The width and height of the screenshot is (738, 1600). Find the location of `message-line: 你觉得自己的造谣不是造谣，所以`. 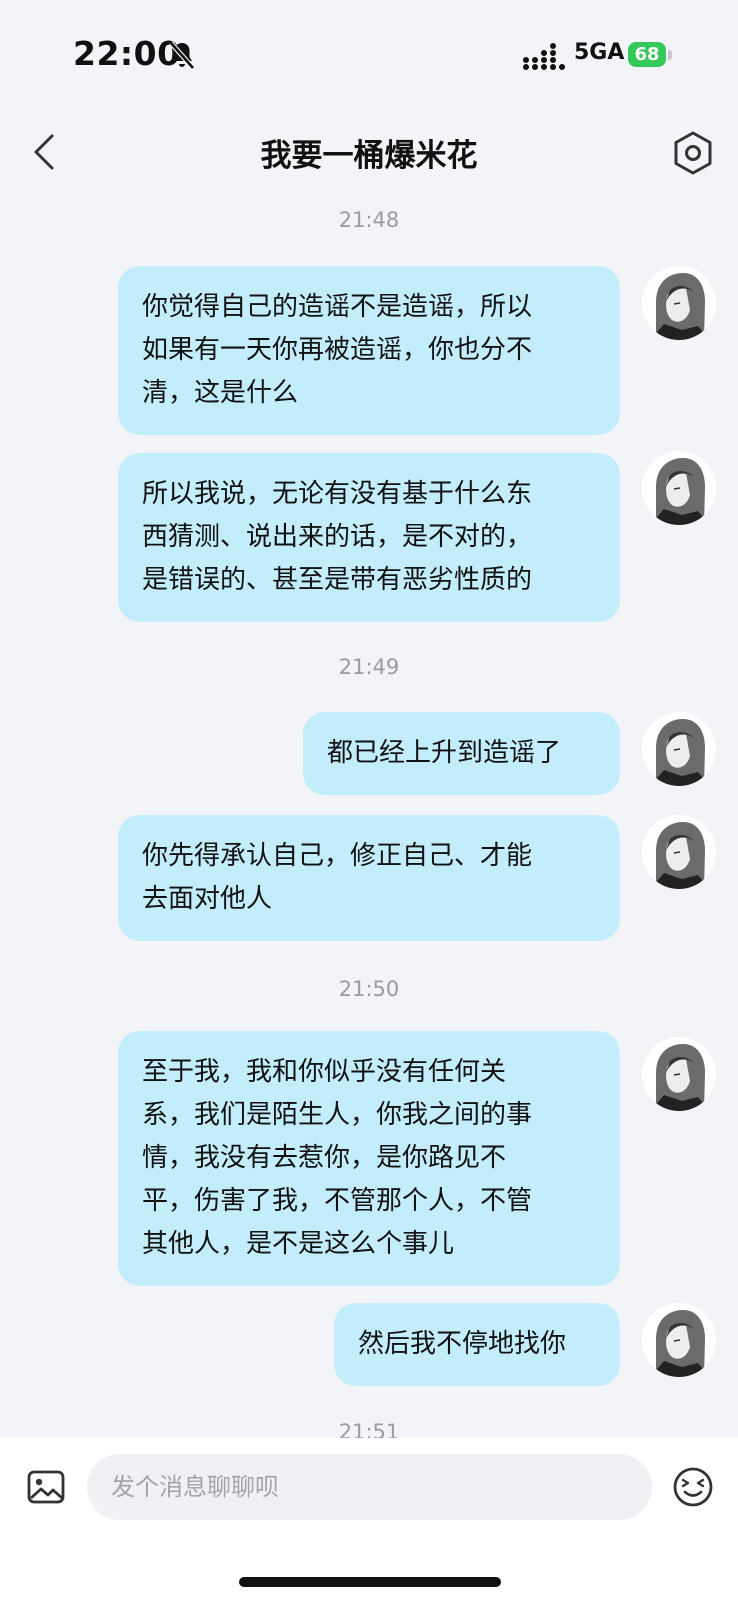

message-line: 你觉得自己的造谣不是造谣，所以 is located at coordinates (337, 307).